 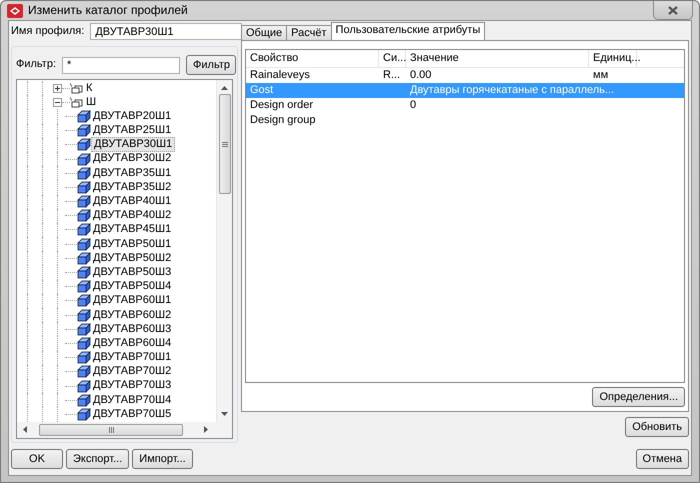 I want to click on tree-item: ДВУТАВР20Ш1, so click(x=132, y=117).